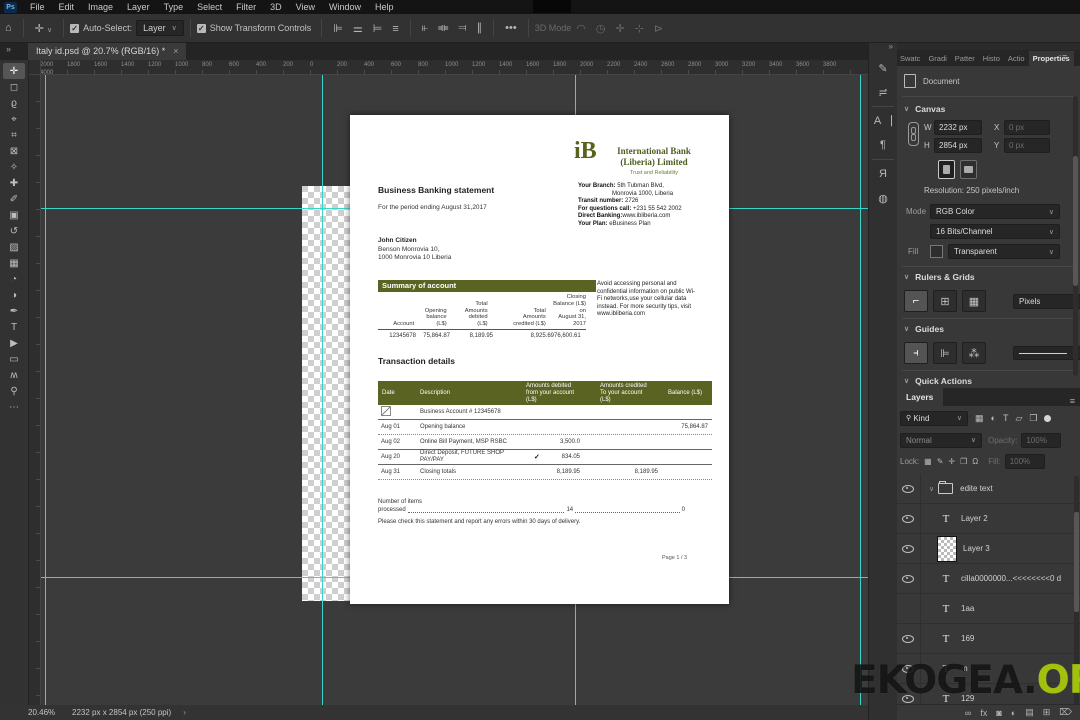 The image size is (1080, 720). What do you see at coordinates (14, 119) in the screenshot?
I see `tool-button: ⌖` at bounding box center [14, 119].